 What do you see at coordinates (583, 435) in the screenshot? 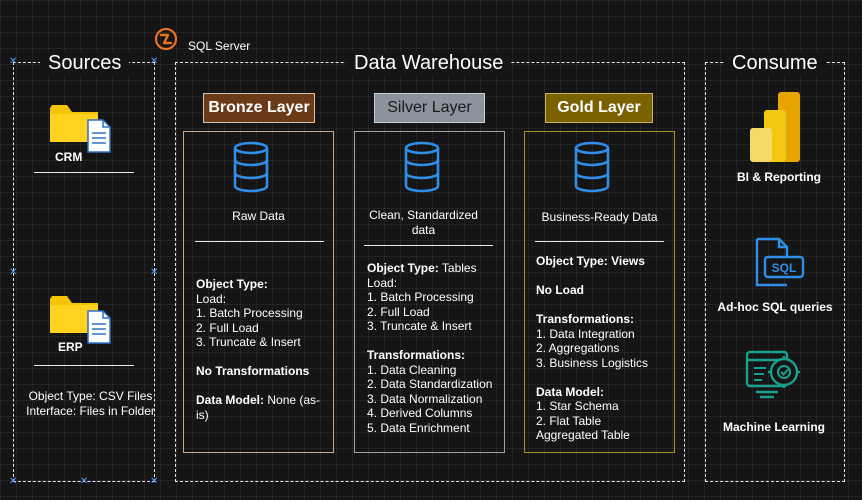
I see `gold-data-model-item: Aggregated Table` at bounding box center [583, 435].